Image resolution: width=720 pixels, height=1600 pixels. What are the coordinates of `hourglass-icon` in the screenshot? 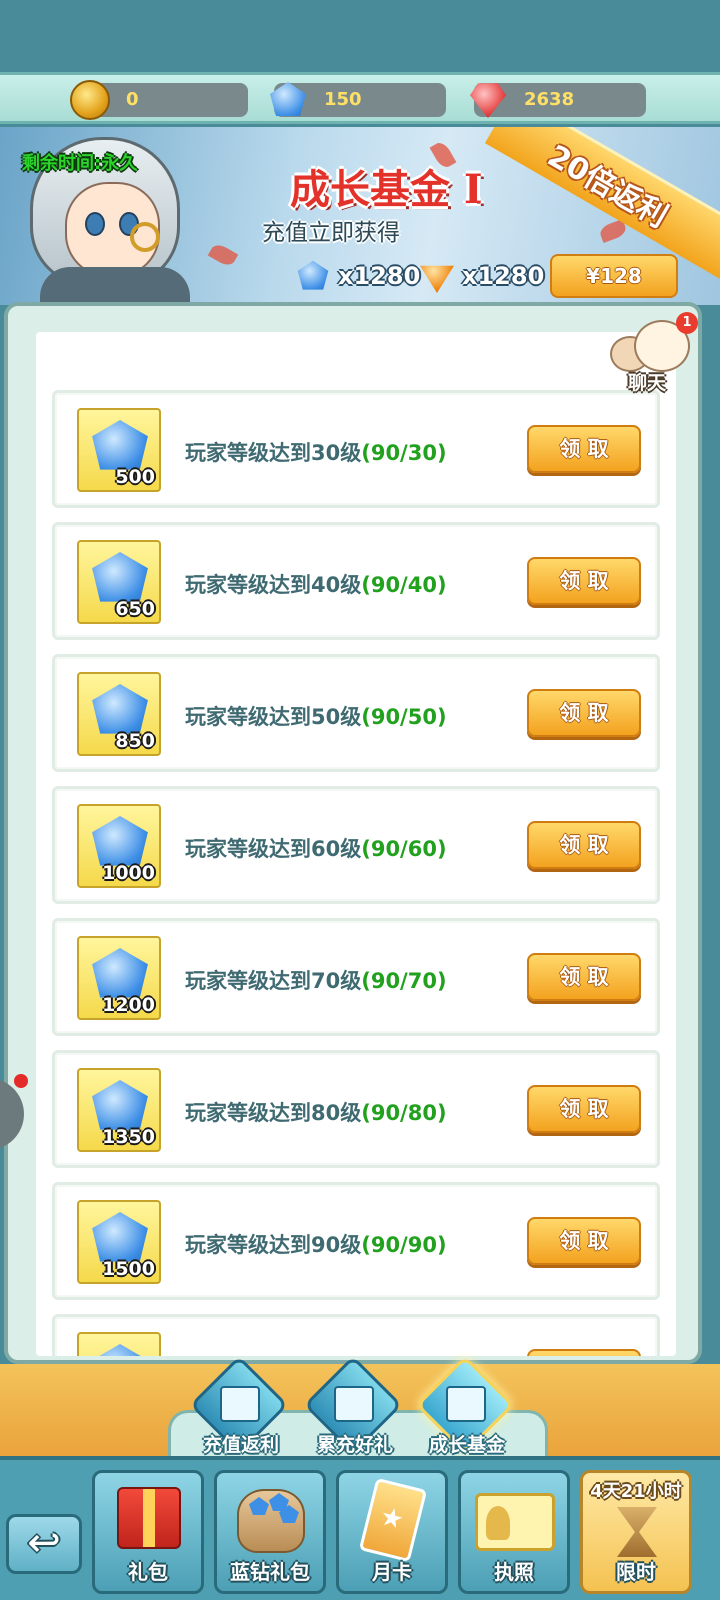 It's located at (637, 1532).